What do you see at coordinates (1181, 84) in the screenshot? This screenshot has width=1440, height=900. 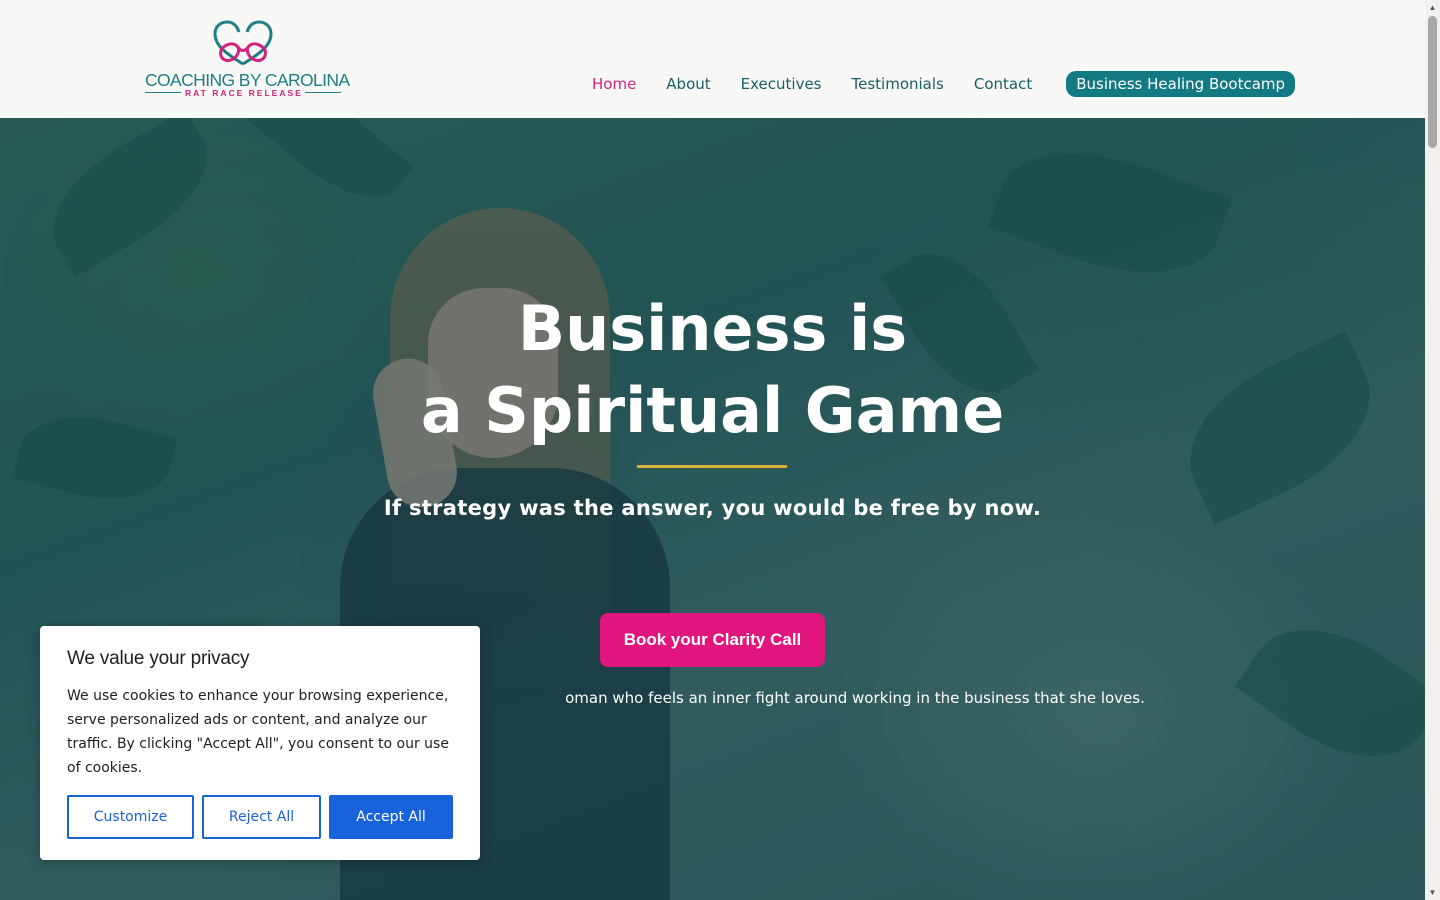 I see `bootcamp-cta-button: Business Healing Bootcamp` at bounding box center [1181, 84].